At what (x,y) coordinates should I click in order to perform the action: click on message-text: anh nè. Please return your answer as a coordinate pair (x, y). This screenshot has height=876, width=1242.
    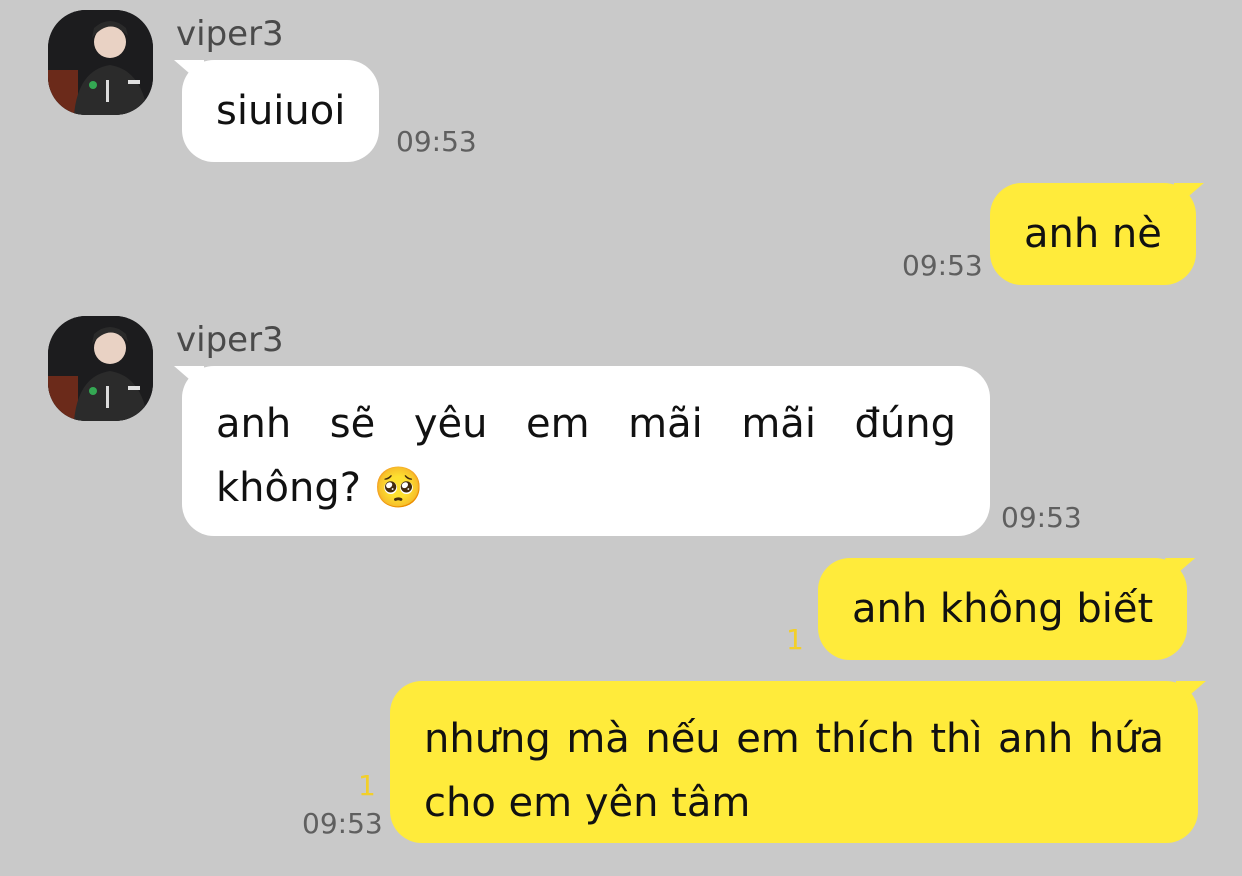
    Looking at the image, I should click on (1093, 234).